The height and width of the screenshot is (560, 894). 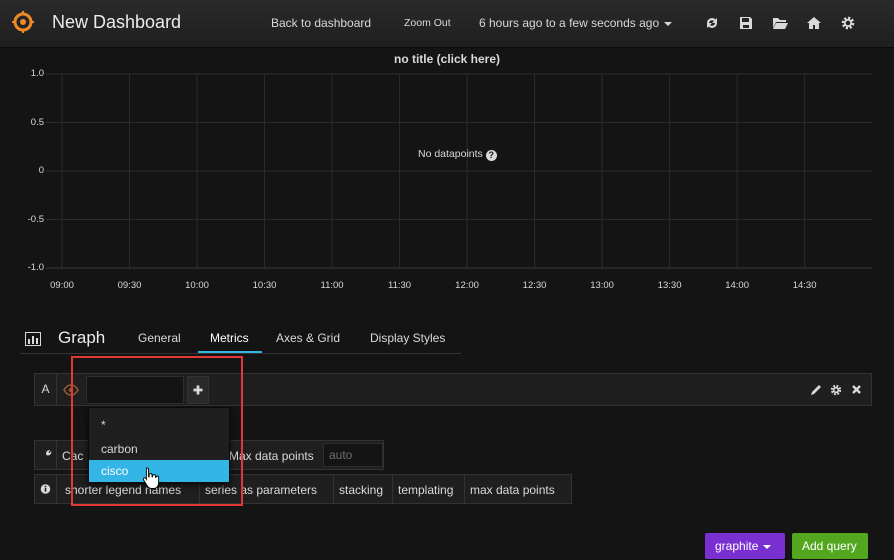 What do you see at coordinates (157, 431) in the screenshot?
I see `annotation-highlight-box` at bounding box center [157, 431].